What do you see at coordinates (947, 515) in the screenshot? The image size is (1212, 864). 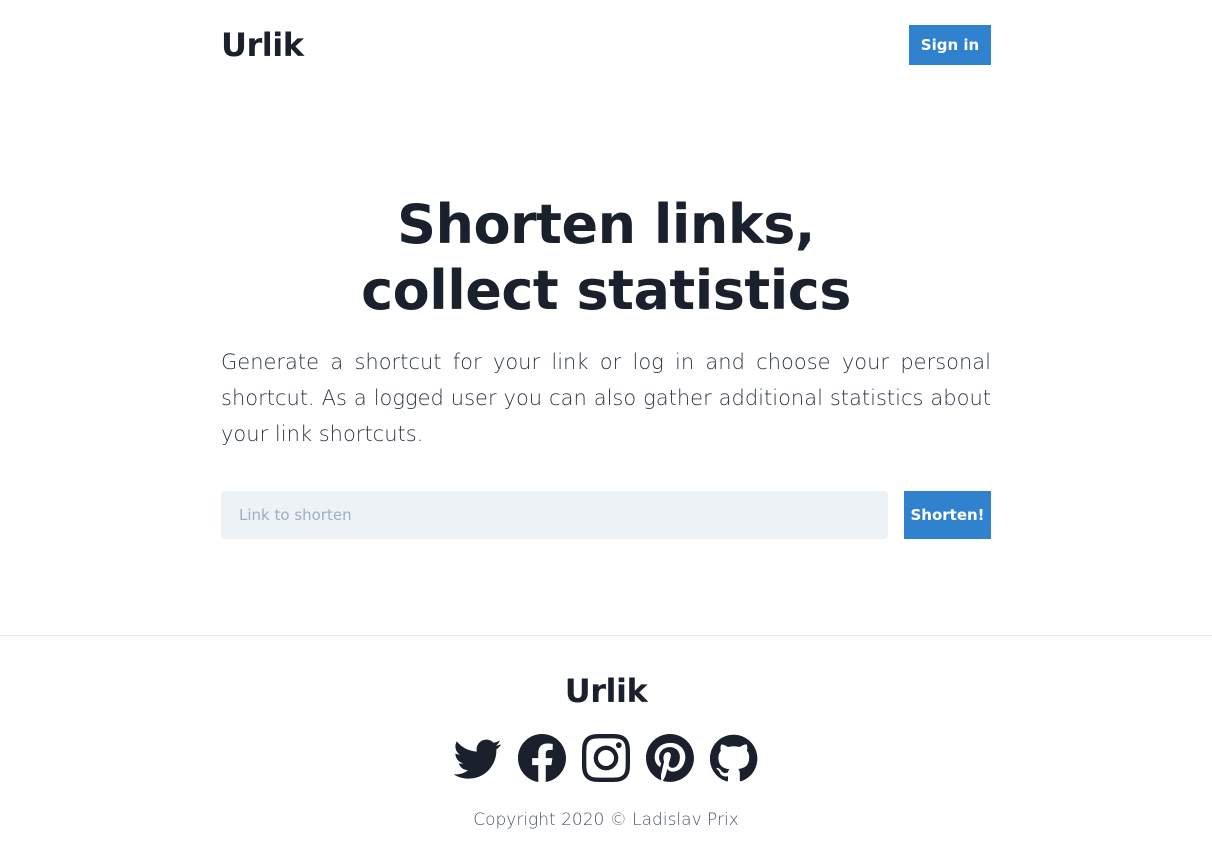 I see `shorten-button: Shorten!` at bounding box center [947, 515].